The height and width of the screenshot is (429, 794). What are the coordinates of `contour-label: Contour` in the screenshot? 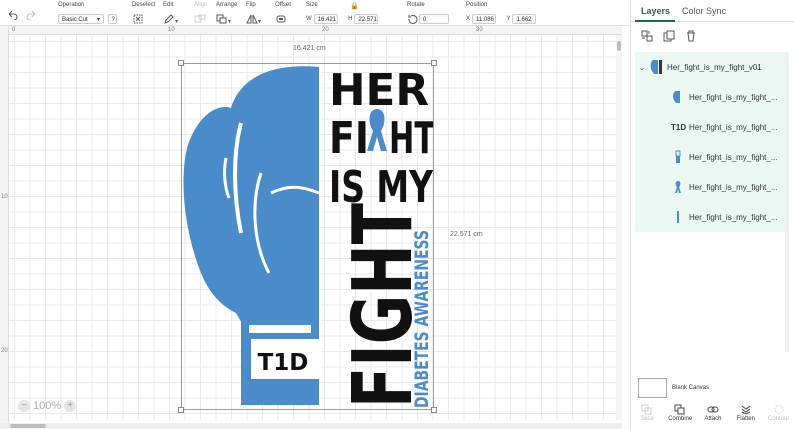 It's located at (778, 419).